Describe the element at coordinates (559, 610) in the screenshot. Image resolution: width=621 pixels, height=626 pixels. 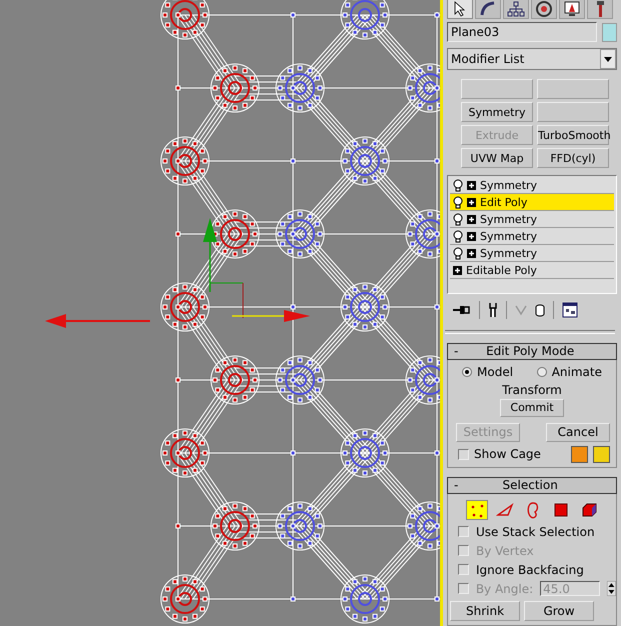
I see `selection-button: Grow` at that location.